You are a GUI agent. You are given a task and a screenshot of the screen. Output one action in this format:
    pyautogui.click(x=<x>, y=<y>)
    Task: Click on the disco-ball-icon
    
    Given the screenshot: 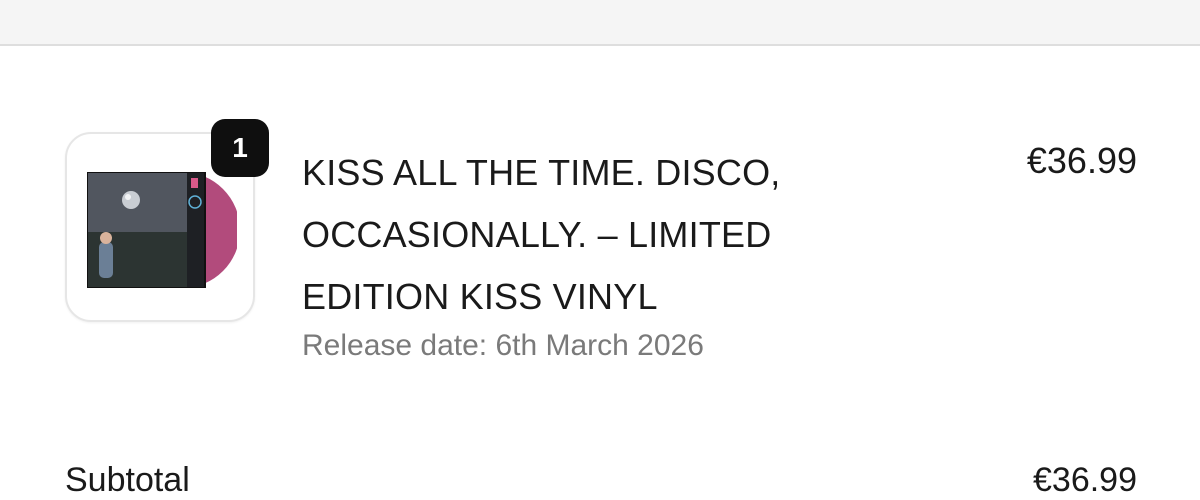 What is the action you would take?
    pyautogui.click(x=131, y=200)
    